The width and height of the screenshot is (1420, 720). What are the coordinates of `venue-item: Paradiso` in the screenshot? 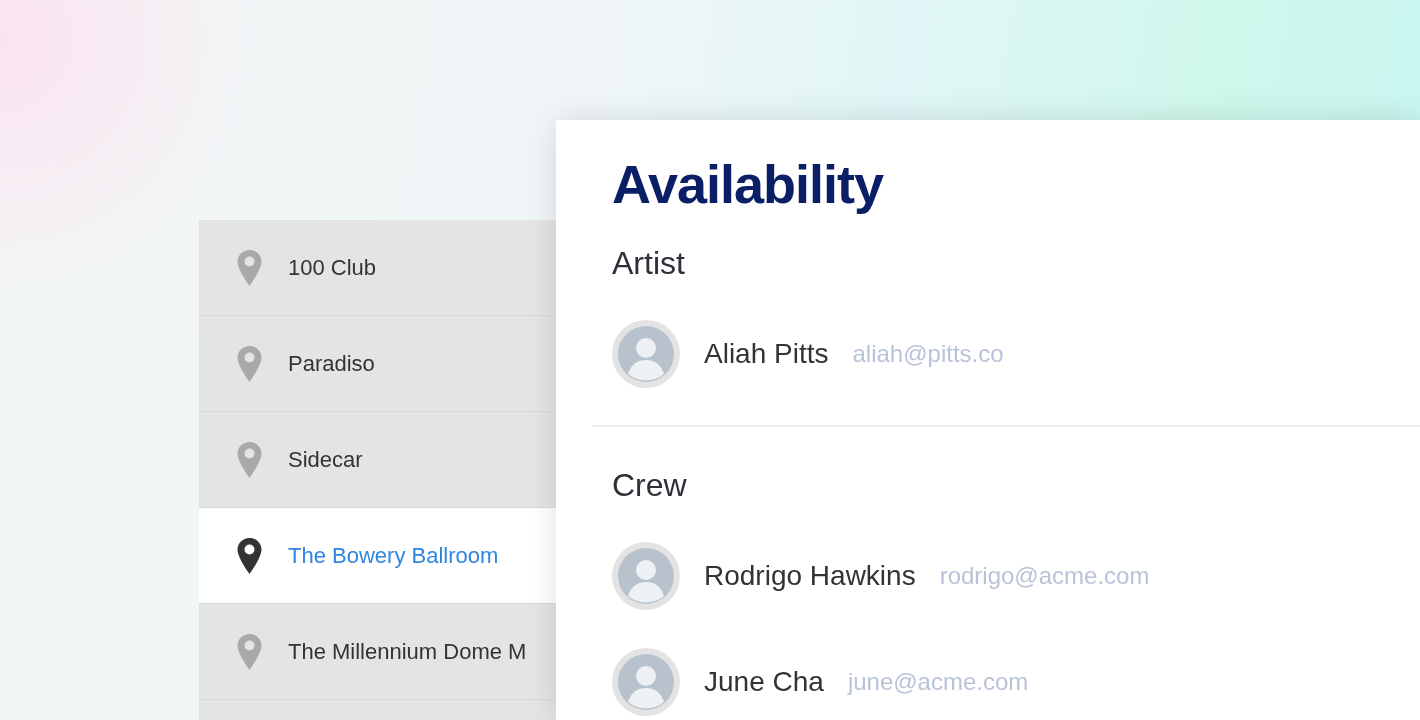 It's located at (377, 364).